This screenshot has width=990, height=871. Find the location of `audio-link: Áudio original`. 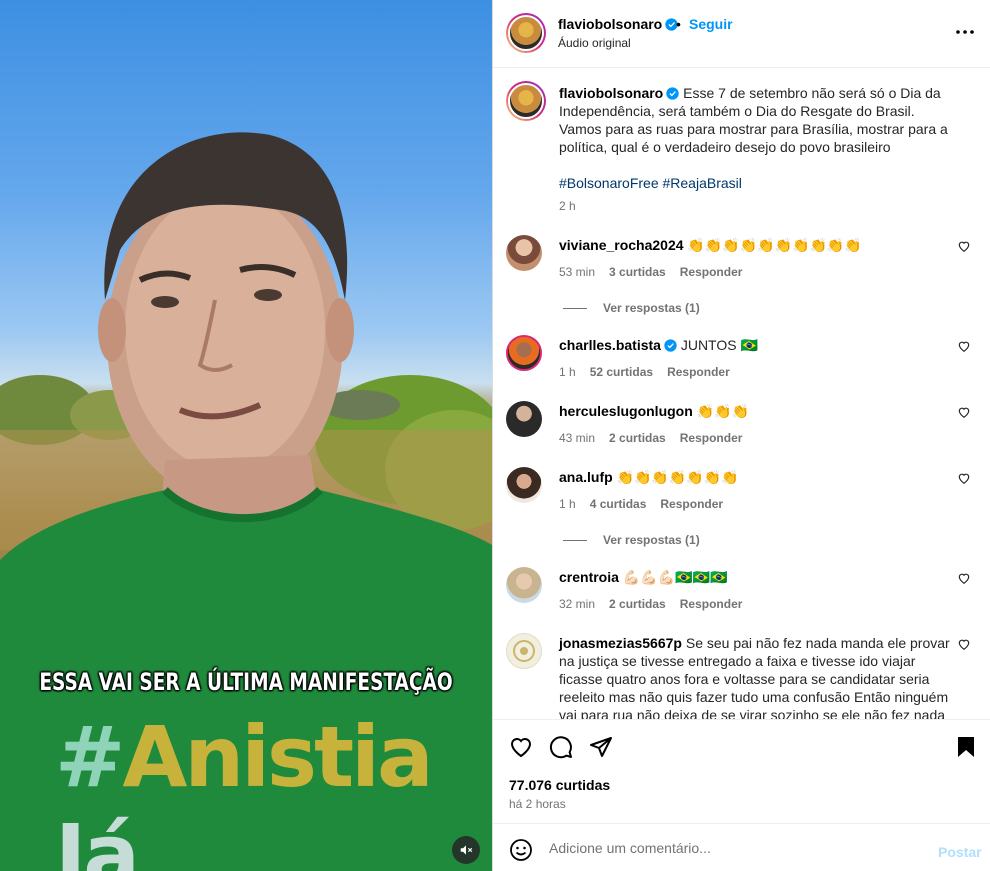

audio-link: Áudio original is located at coordinates (594, 43).